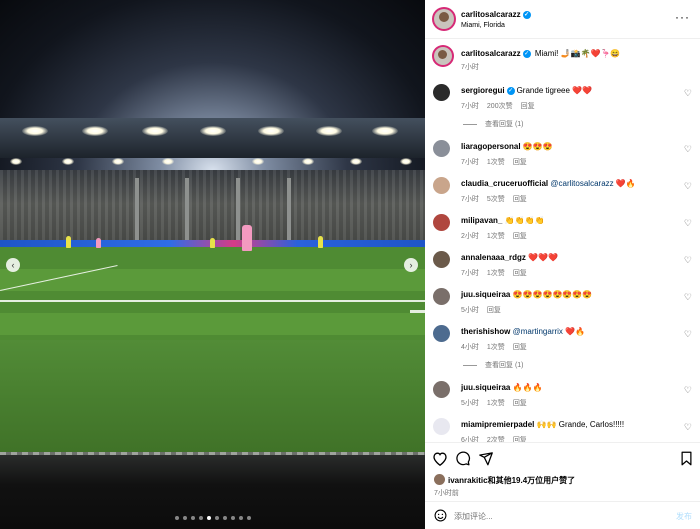 The image size is (700, 529). I want to click on comment-mention: @carlitosalcarazz, so click(581, 183).